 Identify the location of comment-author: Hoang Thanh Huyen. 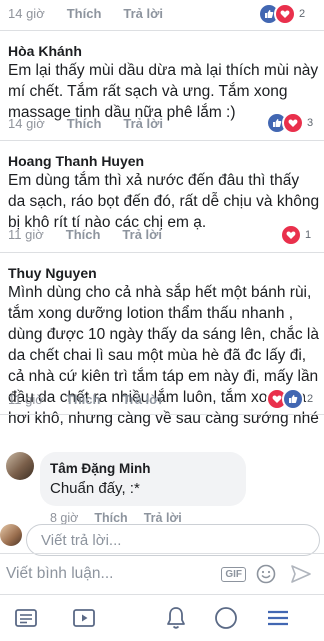
(76, 161).